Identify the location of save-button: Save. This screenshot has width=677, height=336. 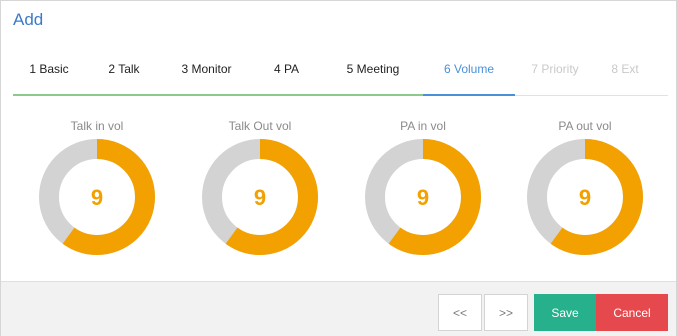
(565, 312).